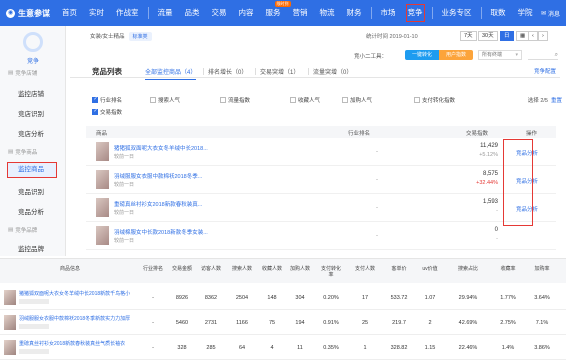 Image resolution: width=566 pixels, height=363 pixels. Describe the element at coordinates (399, 323) in the screenshot. I see `cell: 219.7` at that location.